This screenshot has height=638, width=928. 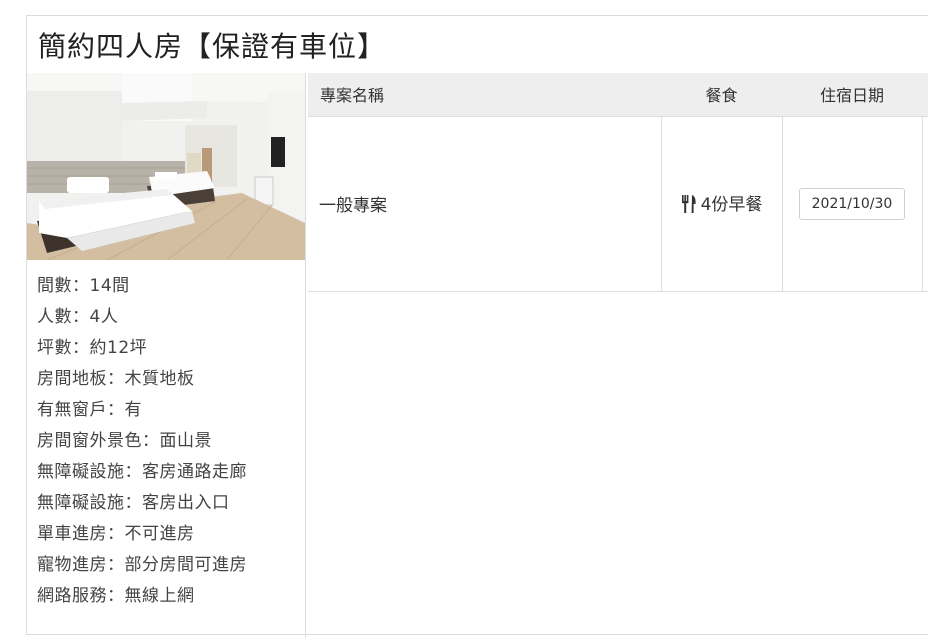 I want to click on room-info-item: 寵物進房：部分房間可進房, so click(x=142, y=565).